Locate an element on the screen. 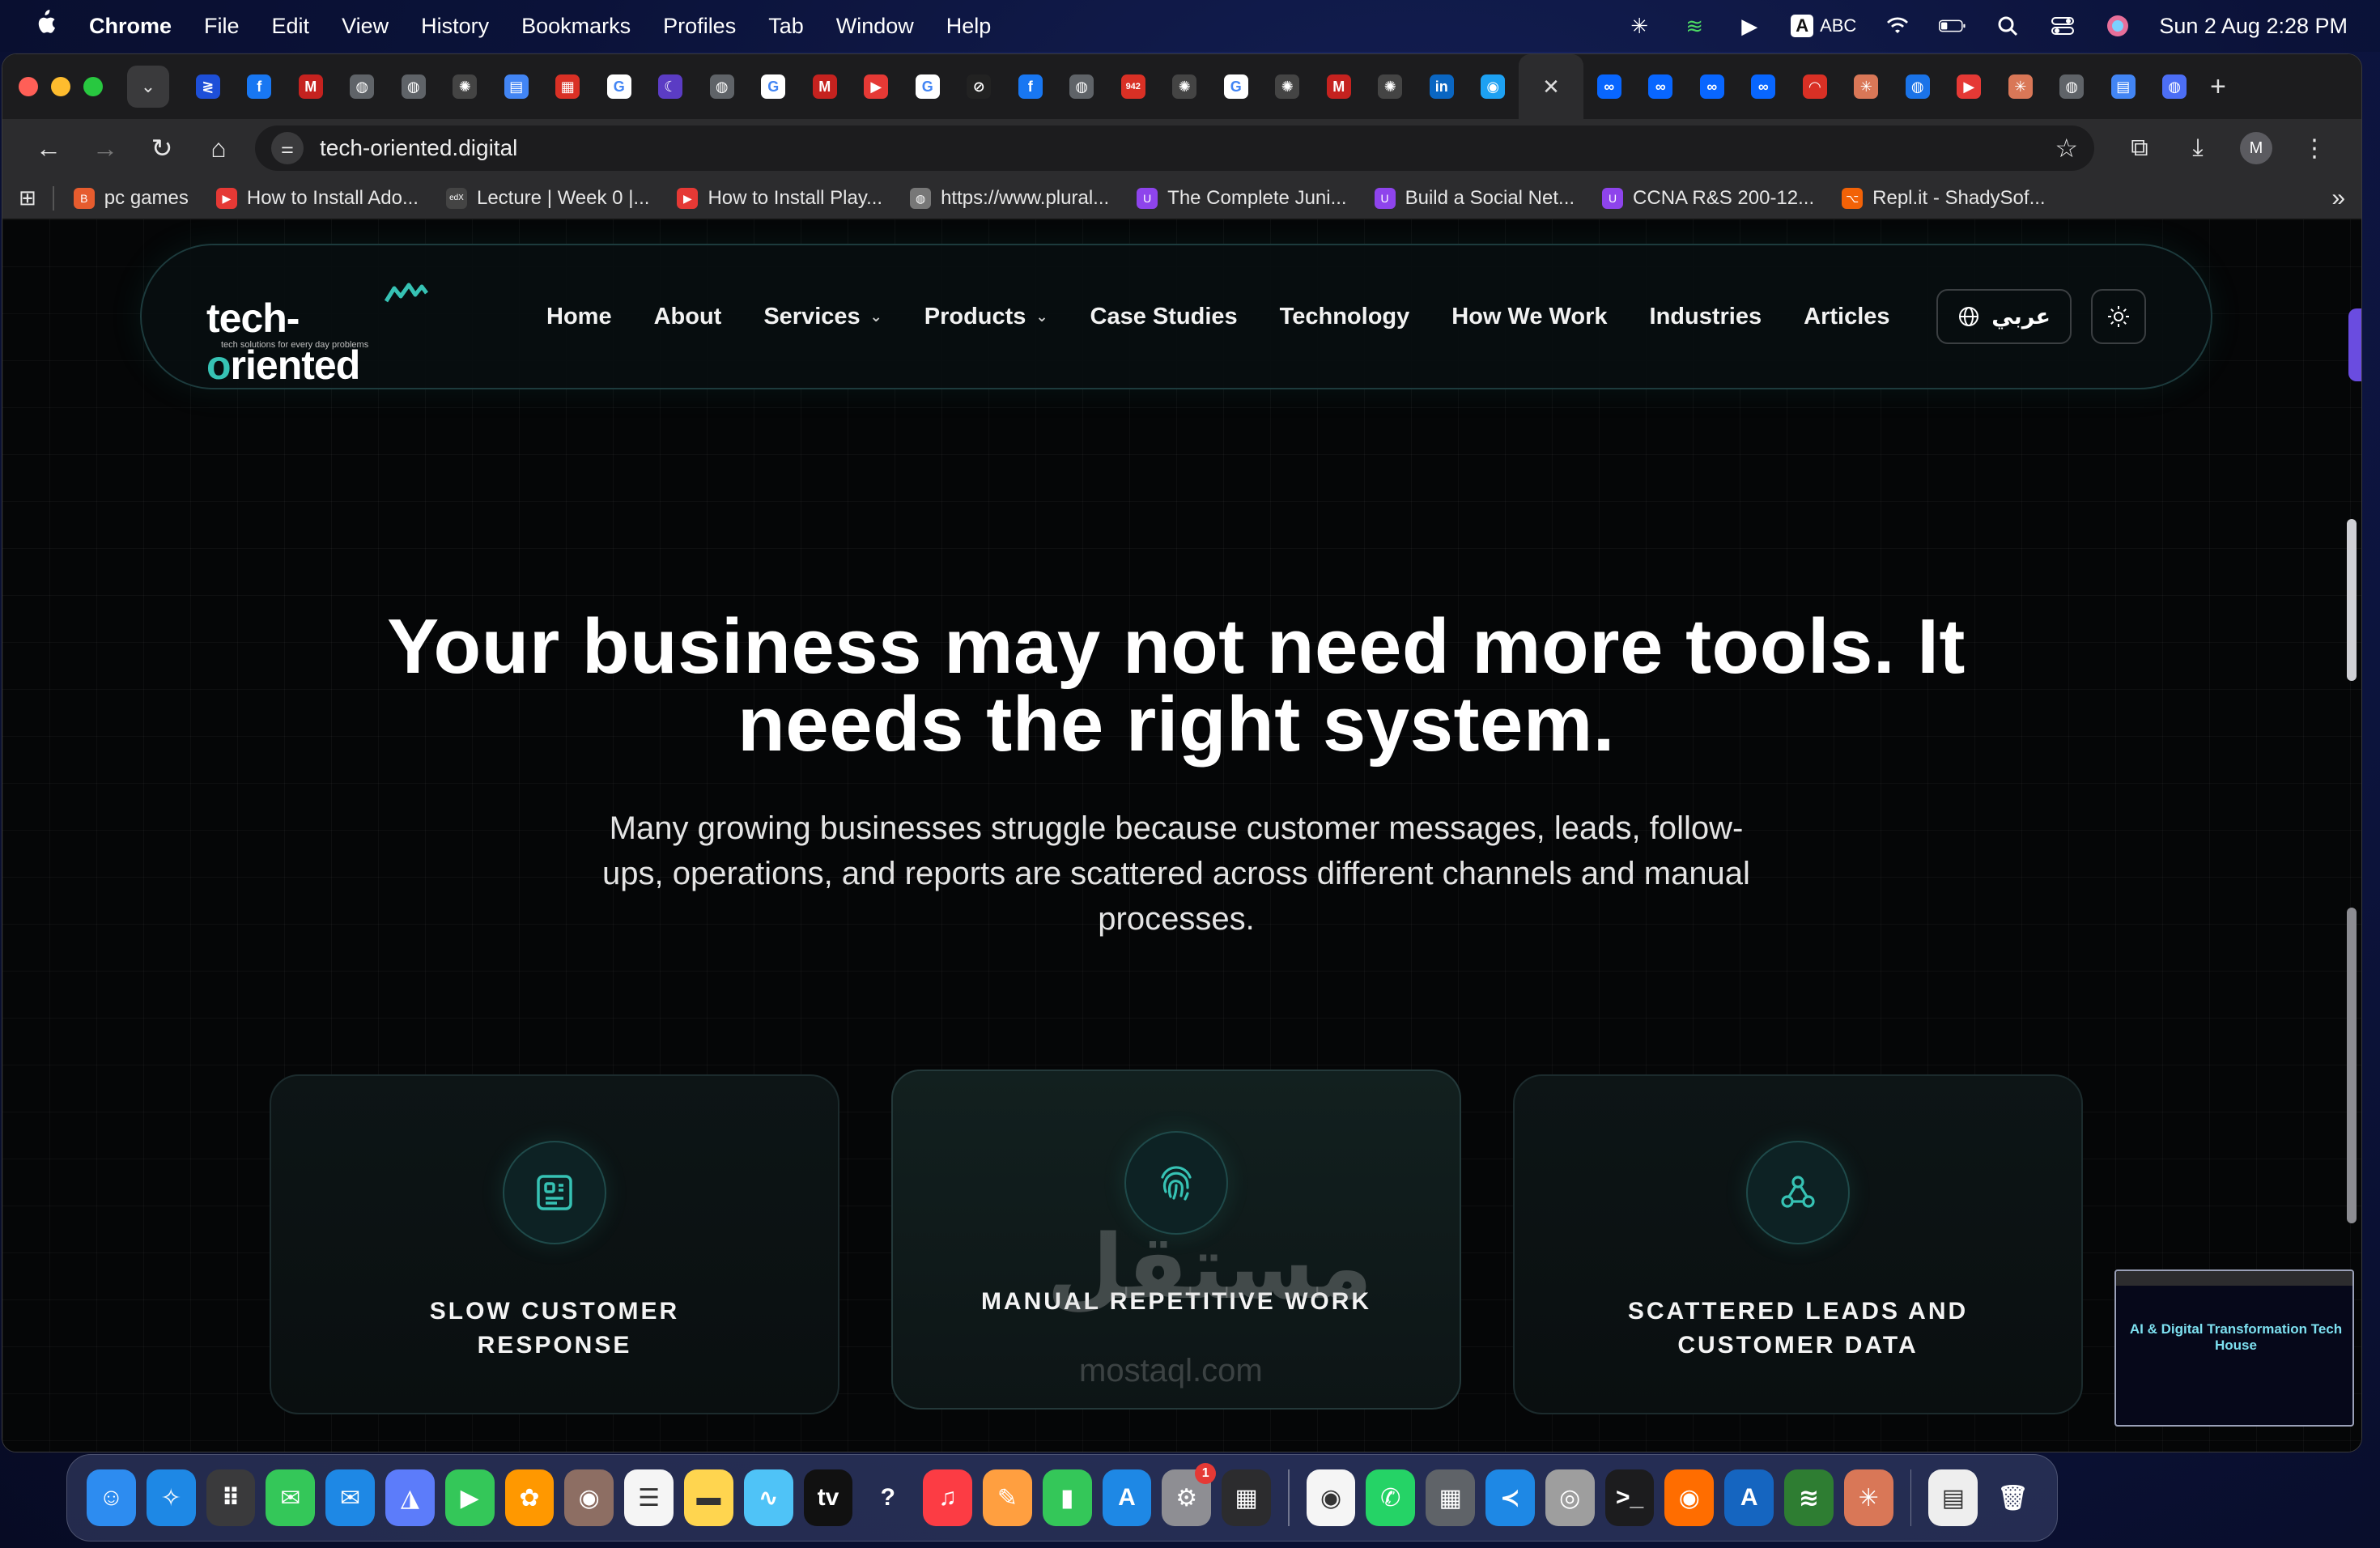 This screenshot has width=2380, height=1548. reload-button: ↻ is located at coordinates (162, 149).